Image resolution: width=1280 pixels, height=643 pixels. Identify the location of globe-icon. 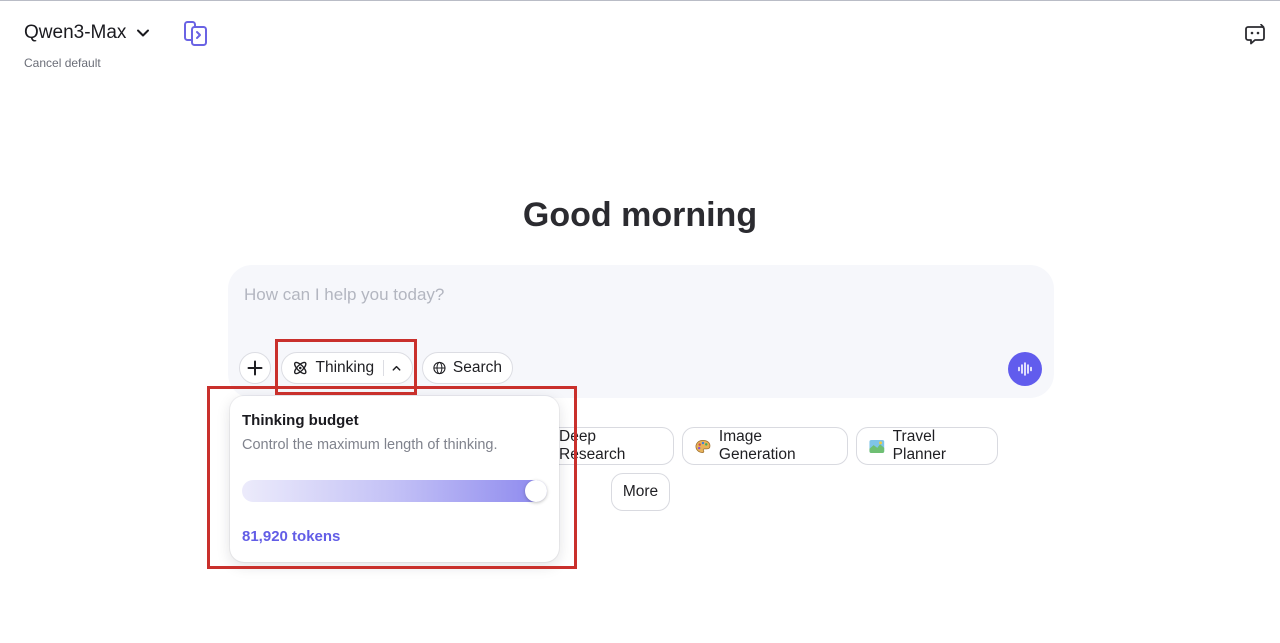
(439, 368).